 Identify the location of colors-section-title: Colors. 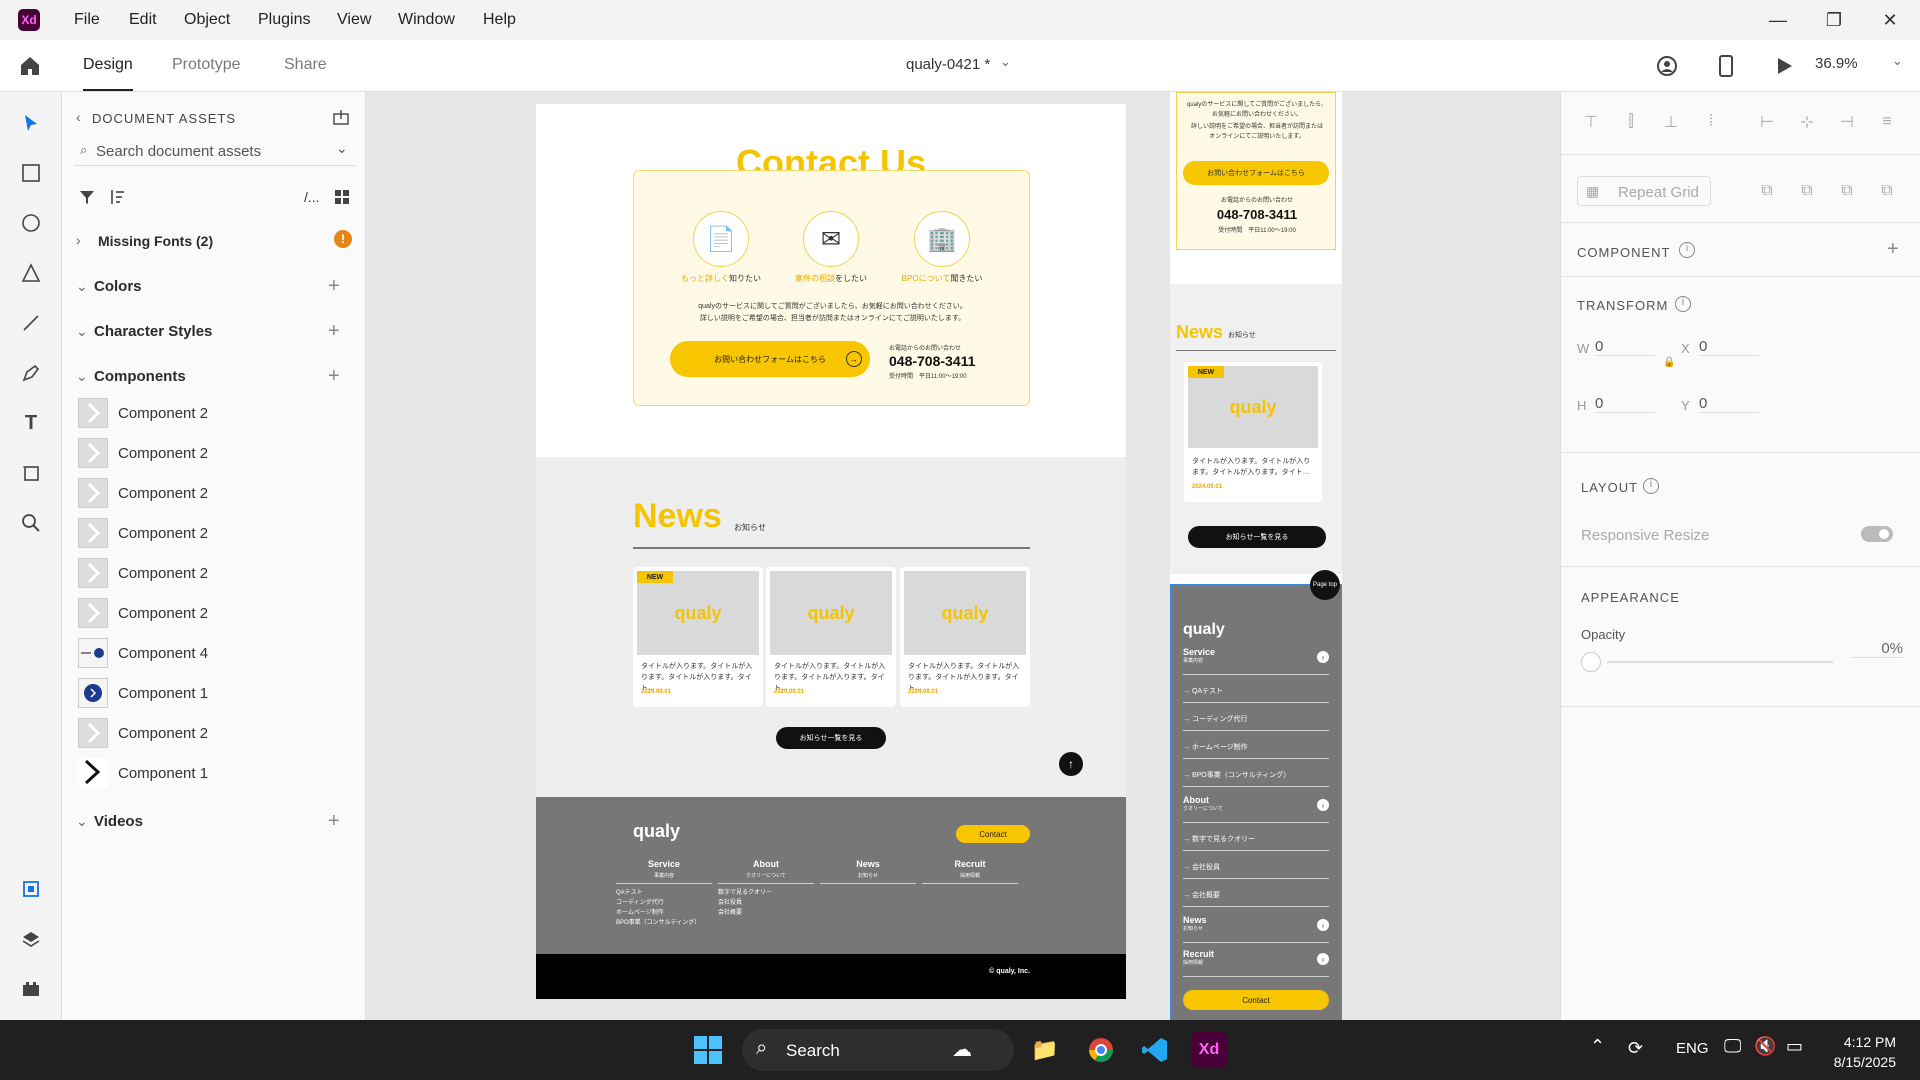
(118, 286).